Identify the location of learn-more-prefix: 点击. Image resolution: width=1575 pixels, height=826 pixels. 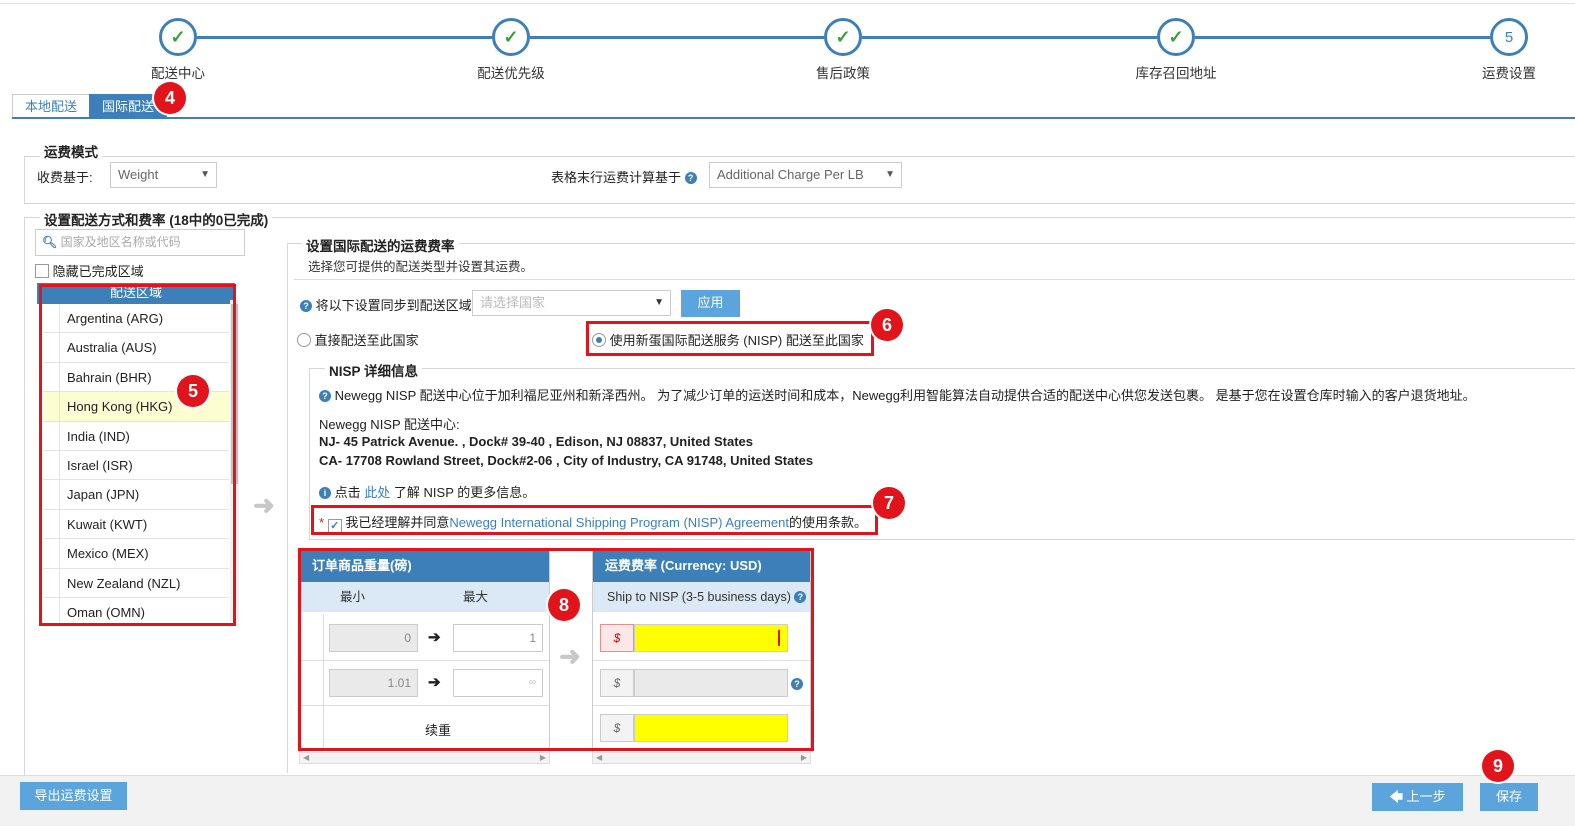
(347, 492).